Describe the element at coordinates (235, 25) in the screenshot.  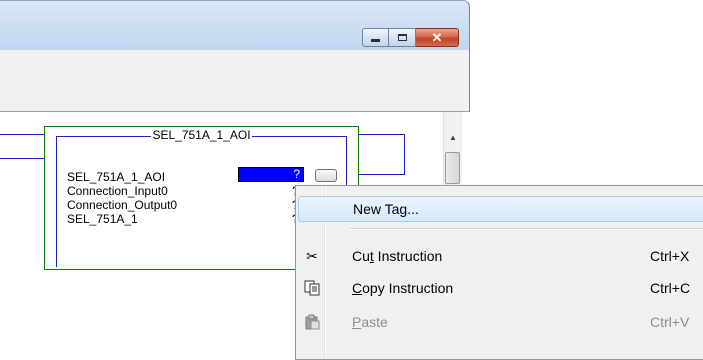
I see `title-bar: ✕` at that location.